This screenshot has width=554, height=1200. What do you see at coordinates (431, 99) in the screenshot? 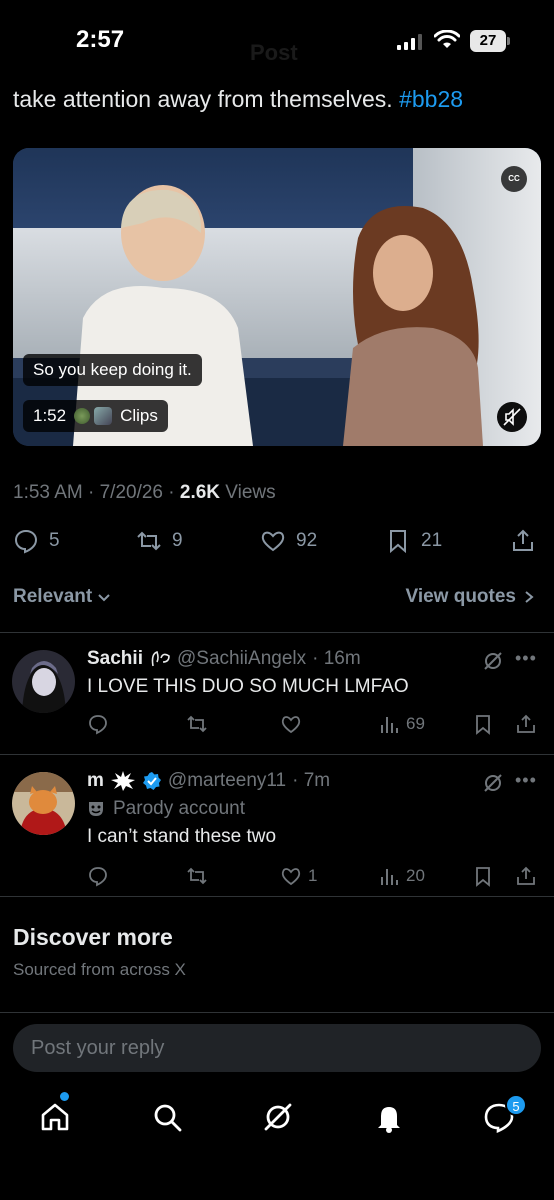
I see `hashtag-link: #bb28` at bounding box center [431, 99].